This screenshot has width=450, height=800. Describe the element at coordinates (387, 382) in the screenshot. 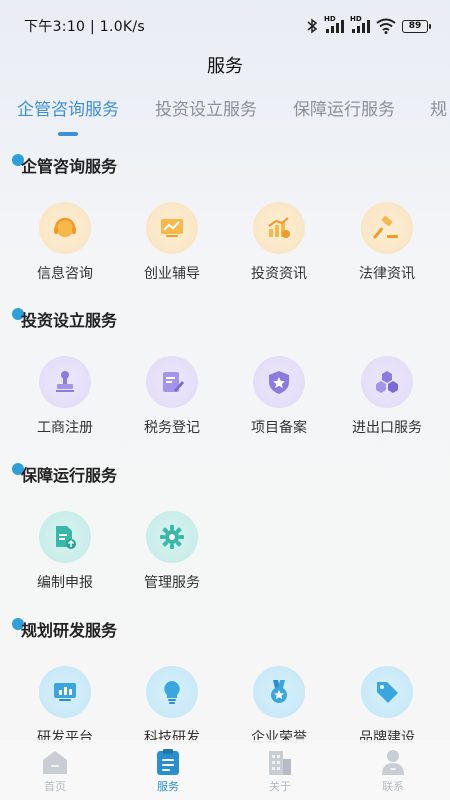

I see `cubes-icon` at that location.